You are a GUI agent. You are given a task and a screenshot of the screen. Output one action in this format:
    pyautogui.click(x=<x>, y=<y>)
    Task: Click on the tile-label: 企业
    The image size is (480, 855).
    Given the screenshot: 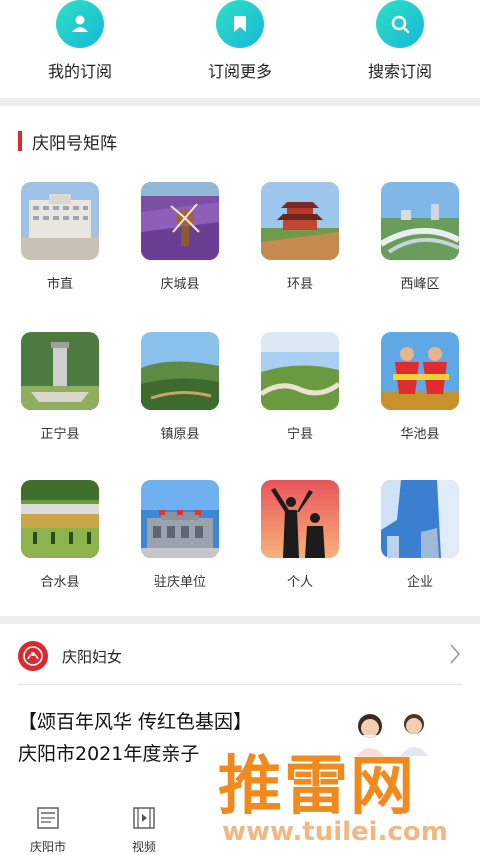 What is the action you would take?
    pyautogui.click(x=419, y=582)
    